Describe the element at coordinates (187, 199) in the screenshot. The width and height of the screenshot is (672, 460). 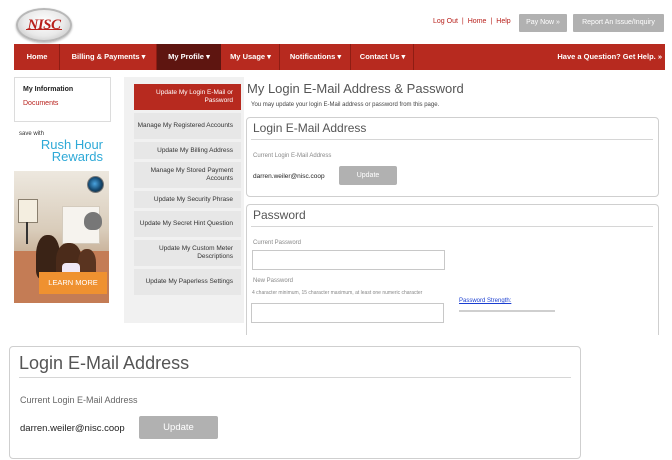
I see `subnav-security-phrase: Update My Security Phrase` at that location.